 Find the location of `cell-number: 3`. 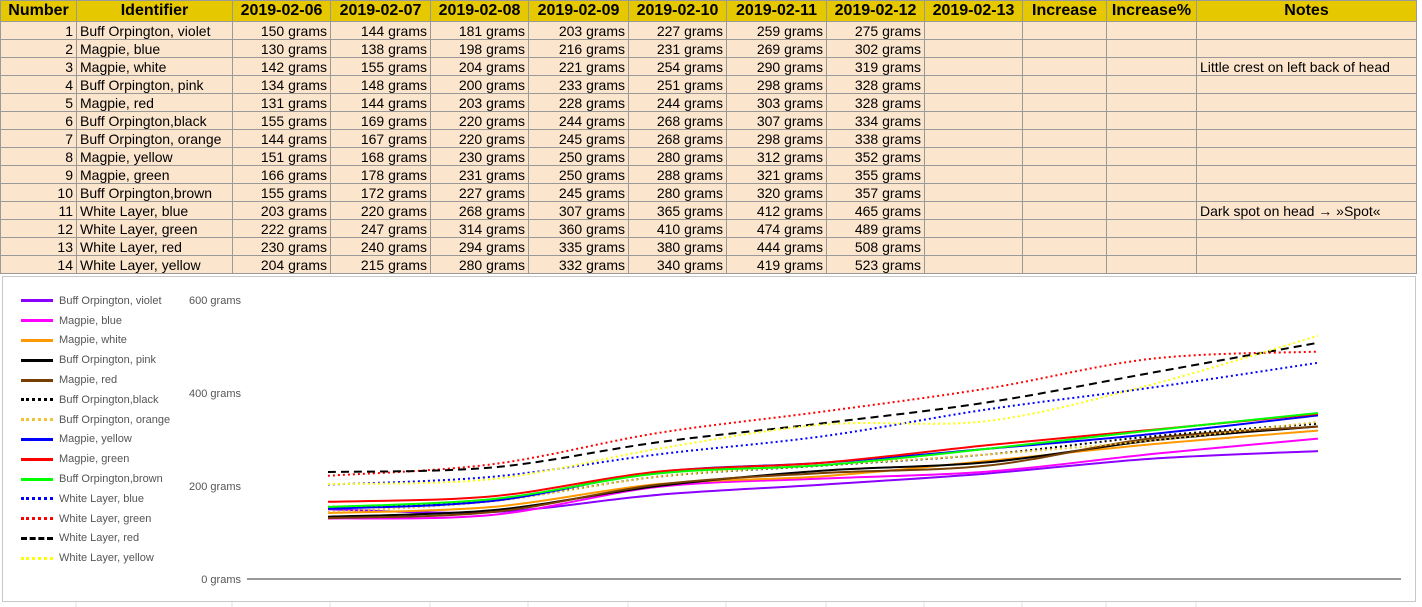

cell-number: 3 is located at coordinates (38, 66).